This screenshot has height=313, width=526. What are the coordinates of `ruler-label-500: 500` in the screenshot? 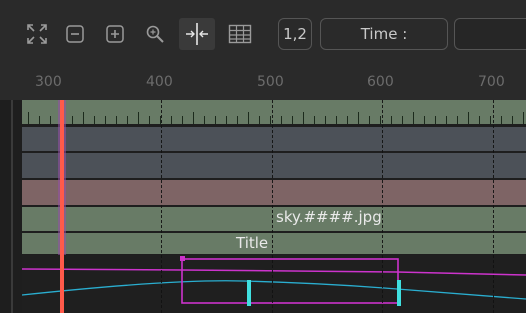 It's located at (270, 82).